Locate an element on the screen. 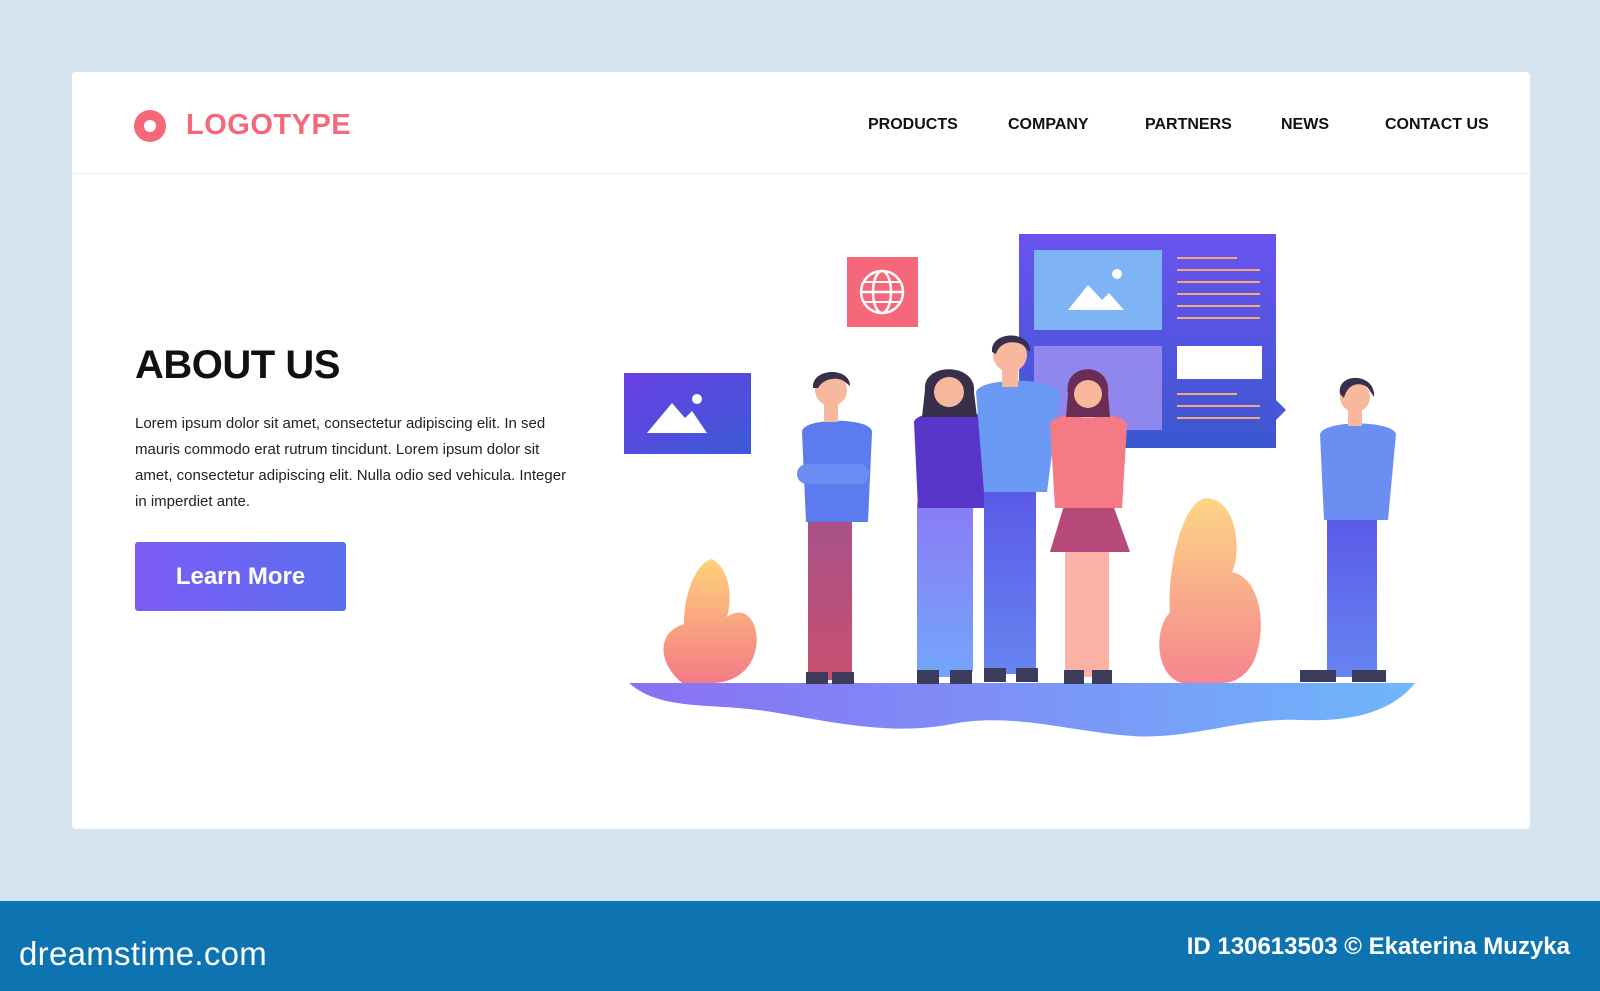  plant-left is located at coordinates (710, 621).